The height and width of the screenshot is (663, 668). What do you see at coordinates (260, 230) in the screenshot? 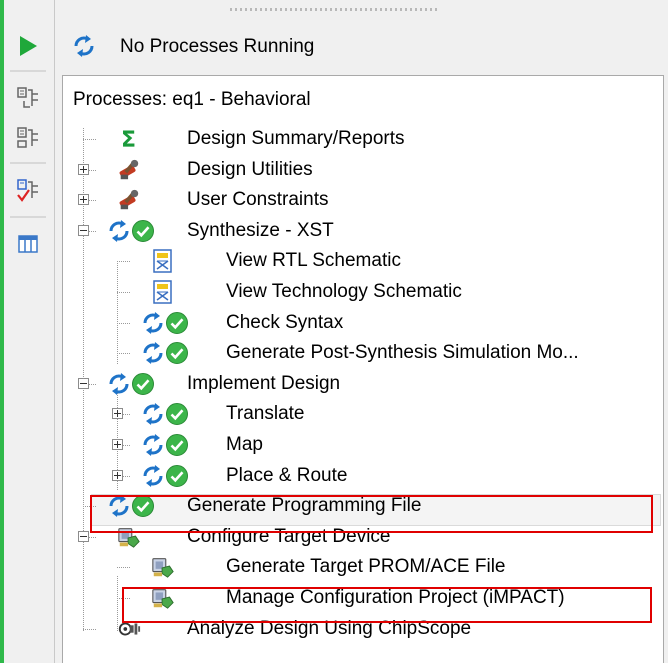
I see `tree-item-label: Synthesize - XST` at bounding box center [260, 230].